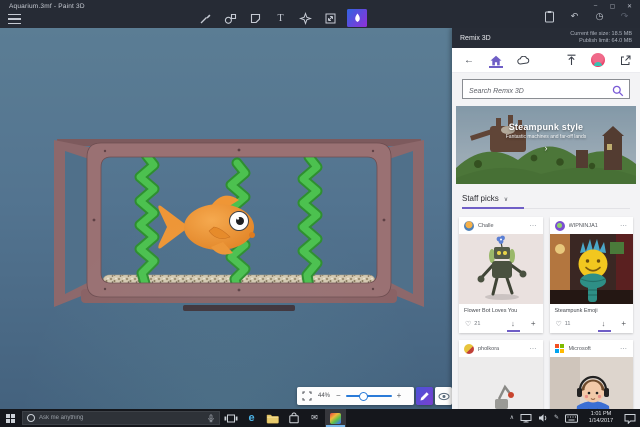 This screenshot has width=640, height=427. I want to click on community-tab, so click(523, 60).